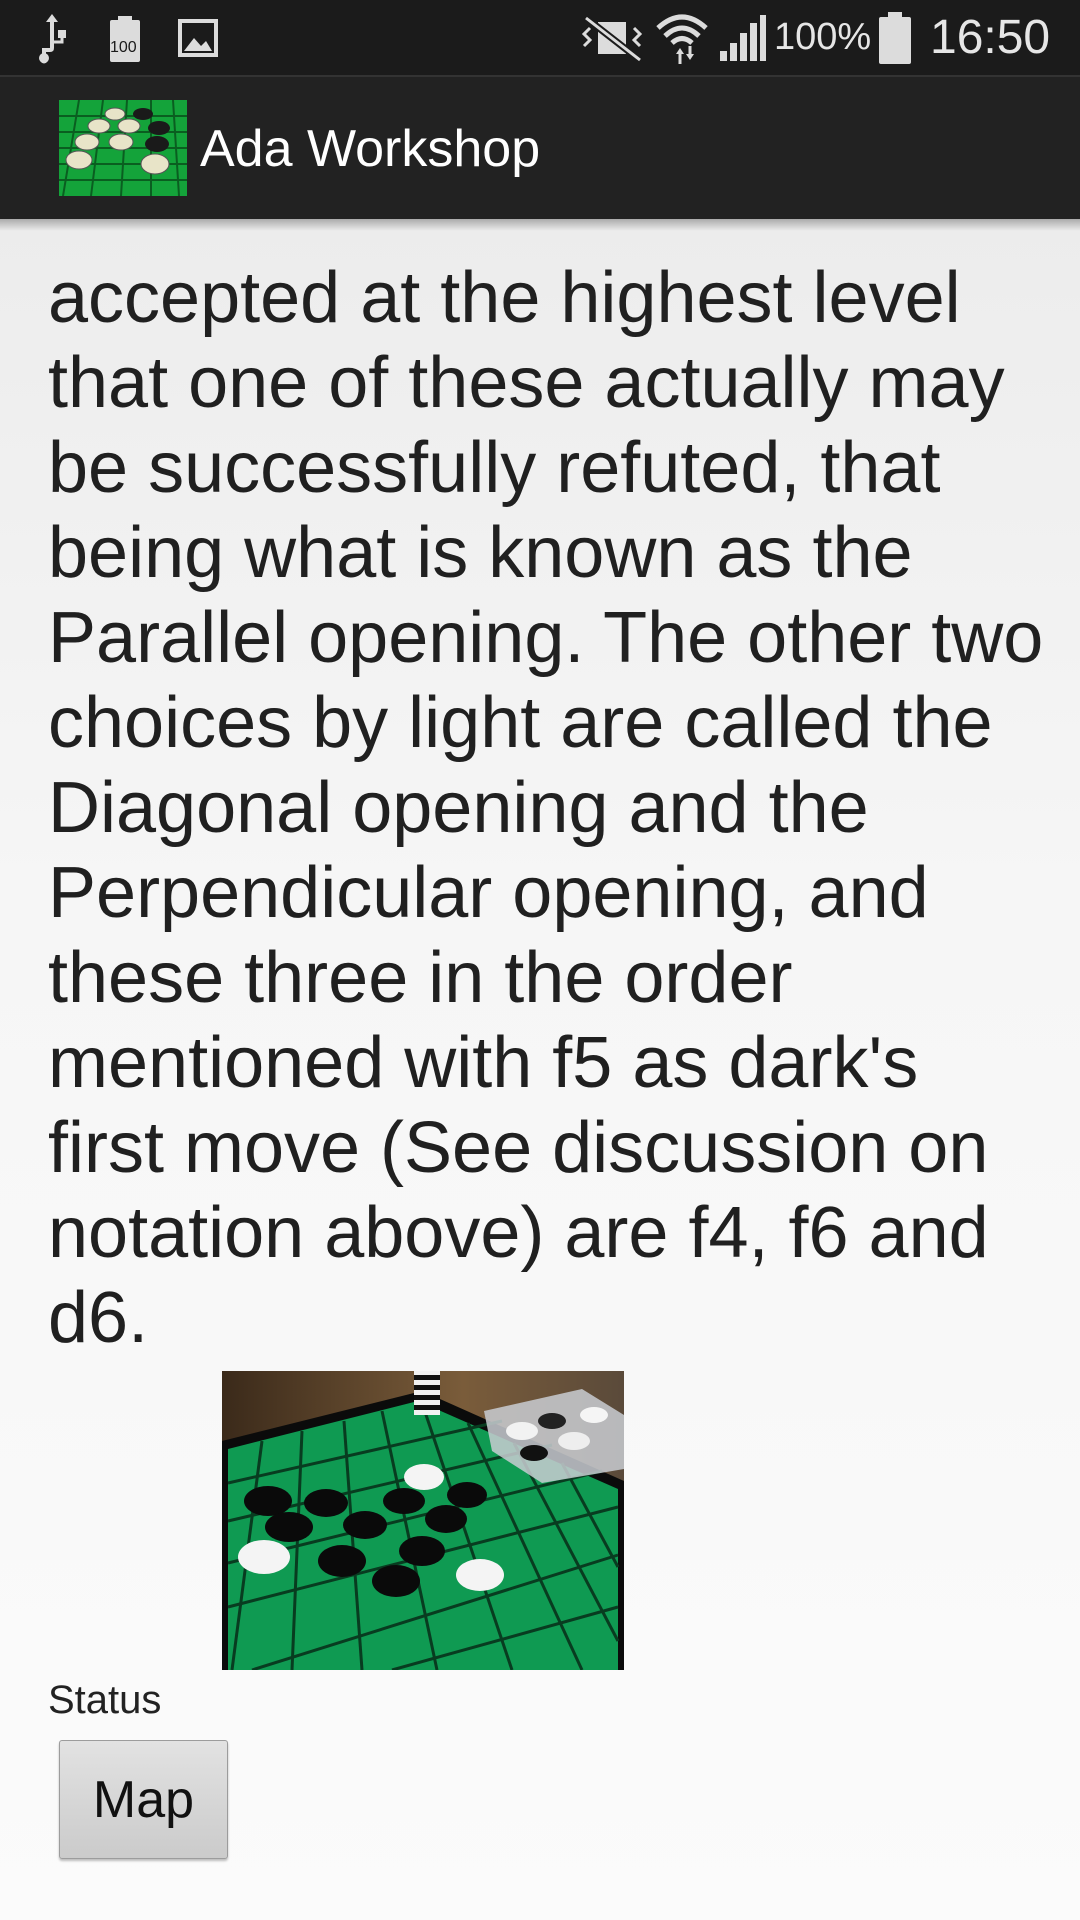 The width and height of the screenshot is (1080, 1920). What do you see at coordinates (143, 1799) in the screenshot?
I see `map-button: Map` at bounding box center [143, 1799].